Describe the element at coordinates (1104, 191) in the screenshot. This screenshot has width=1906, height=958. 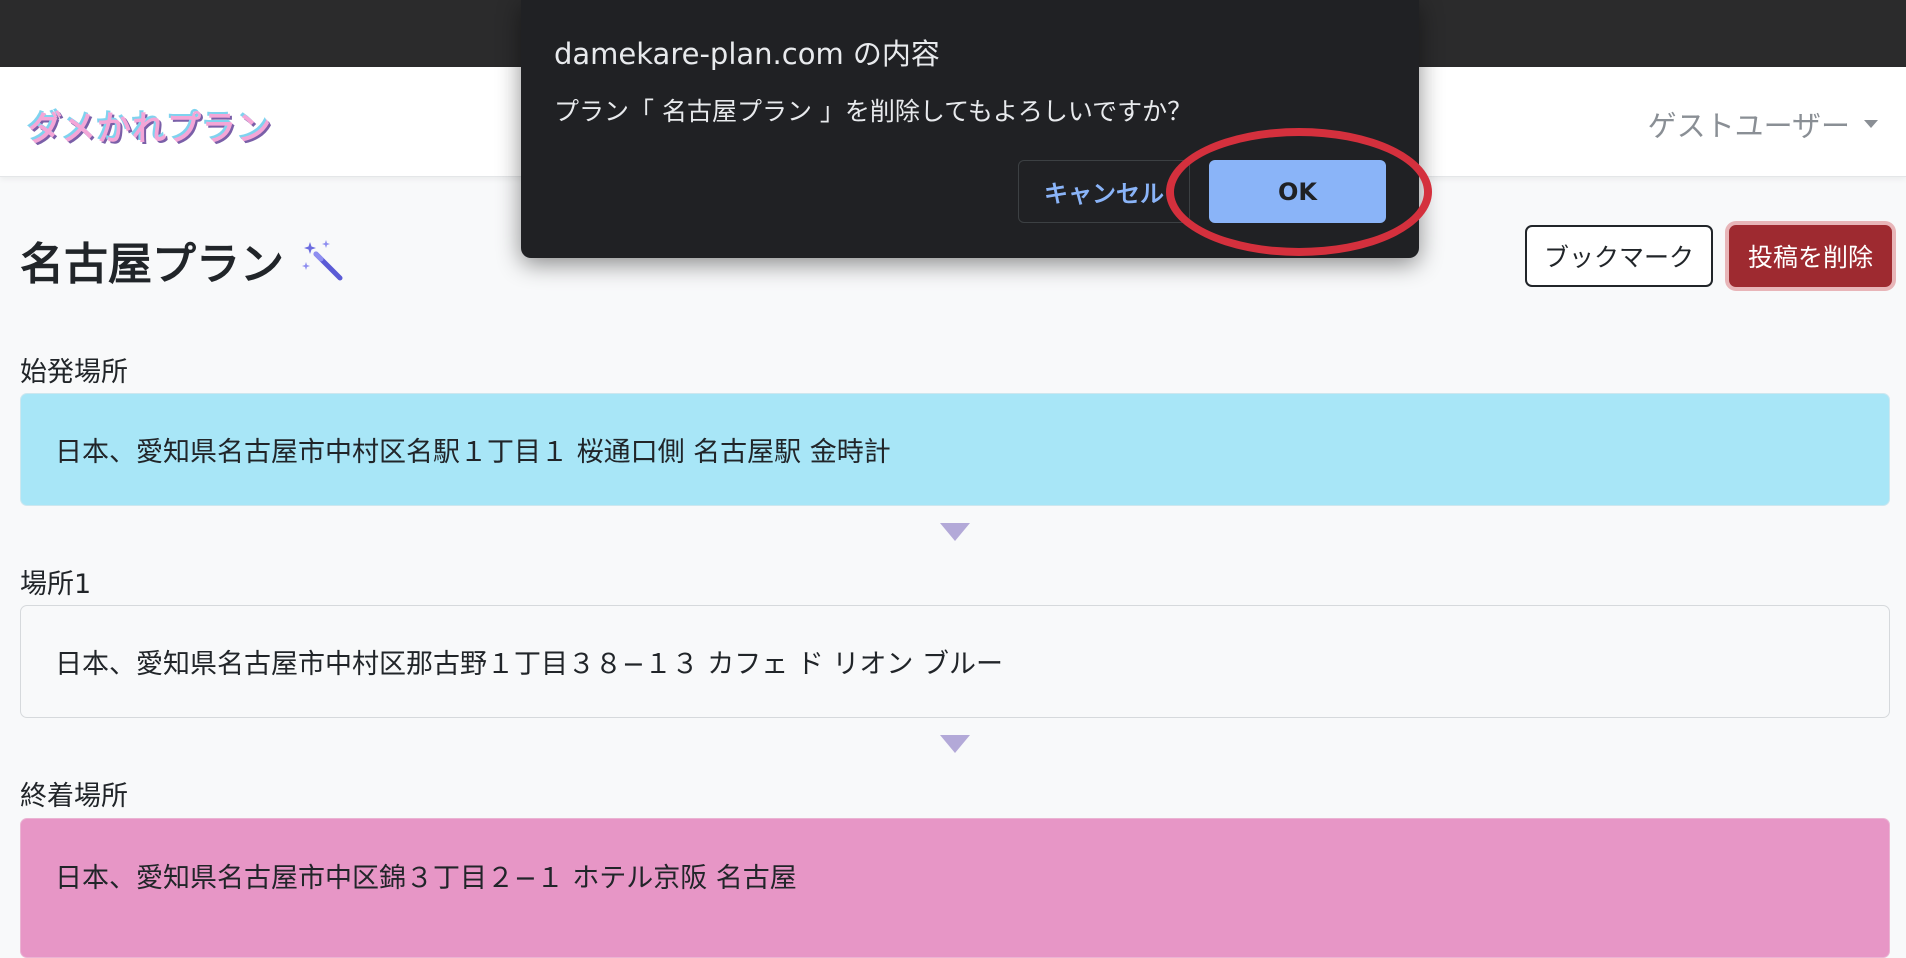
I see `dialog-cancel-button: キャンセル` at that location.